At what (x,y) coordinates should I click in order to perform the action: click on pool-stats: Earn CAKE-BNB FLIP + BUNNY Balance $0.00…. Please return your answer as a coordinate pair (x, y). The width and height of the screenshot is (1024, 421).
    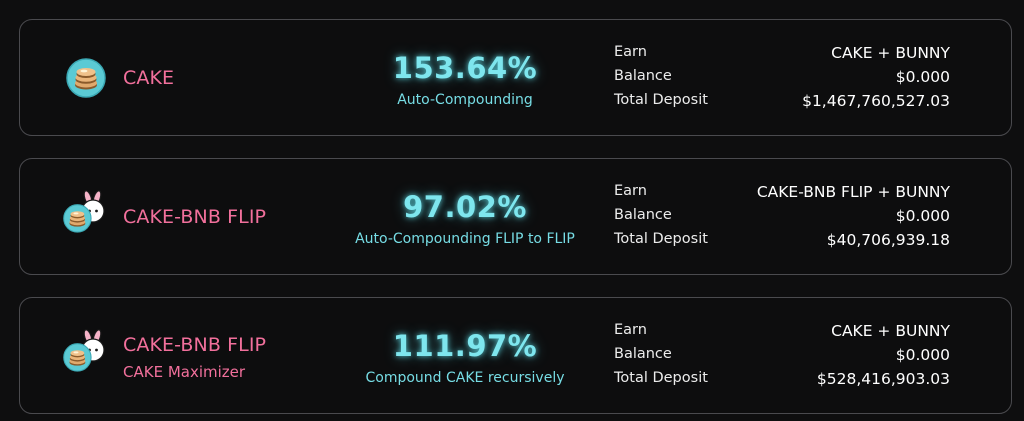
    Looking at the image, I should click on (782, 219).